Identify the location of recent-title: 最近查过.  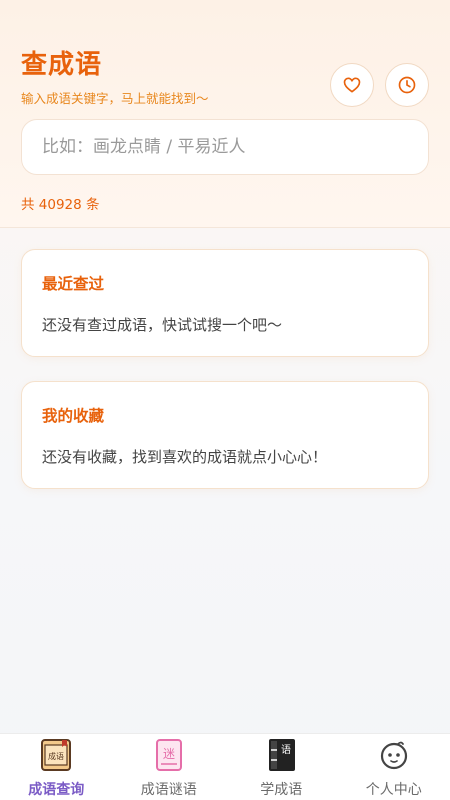
(73, 284).